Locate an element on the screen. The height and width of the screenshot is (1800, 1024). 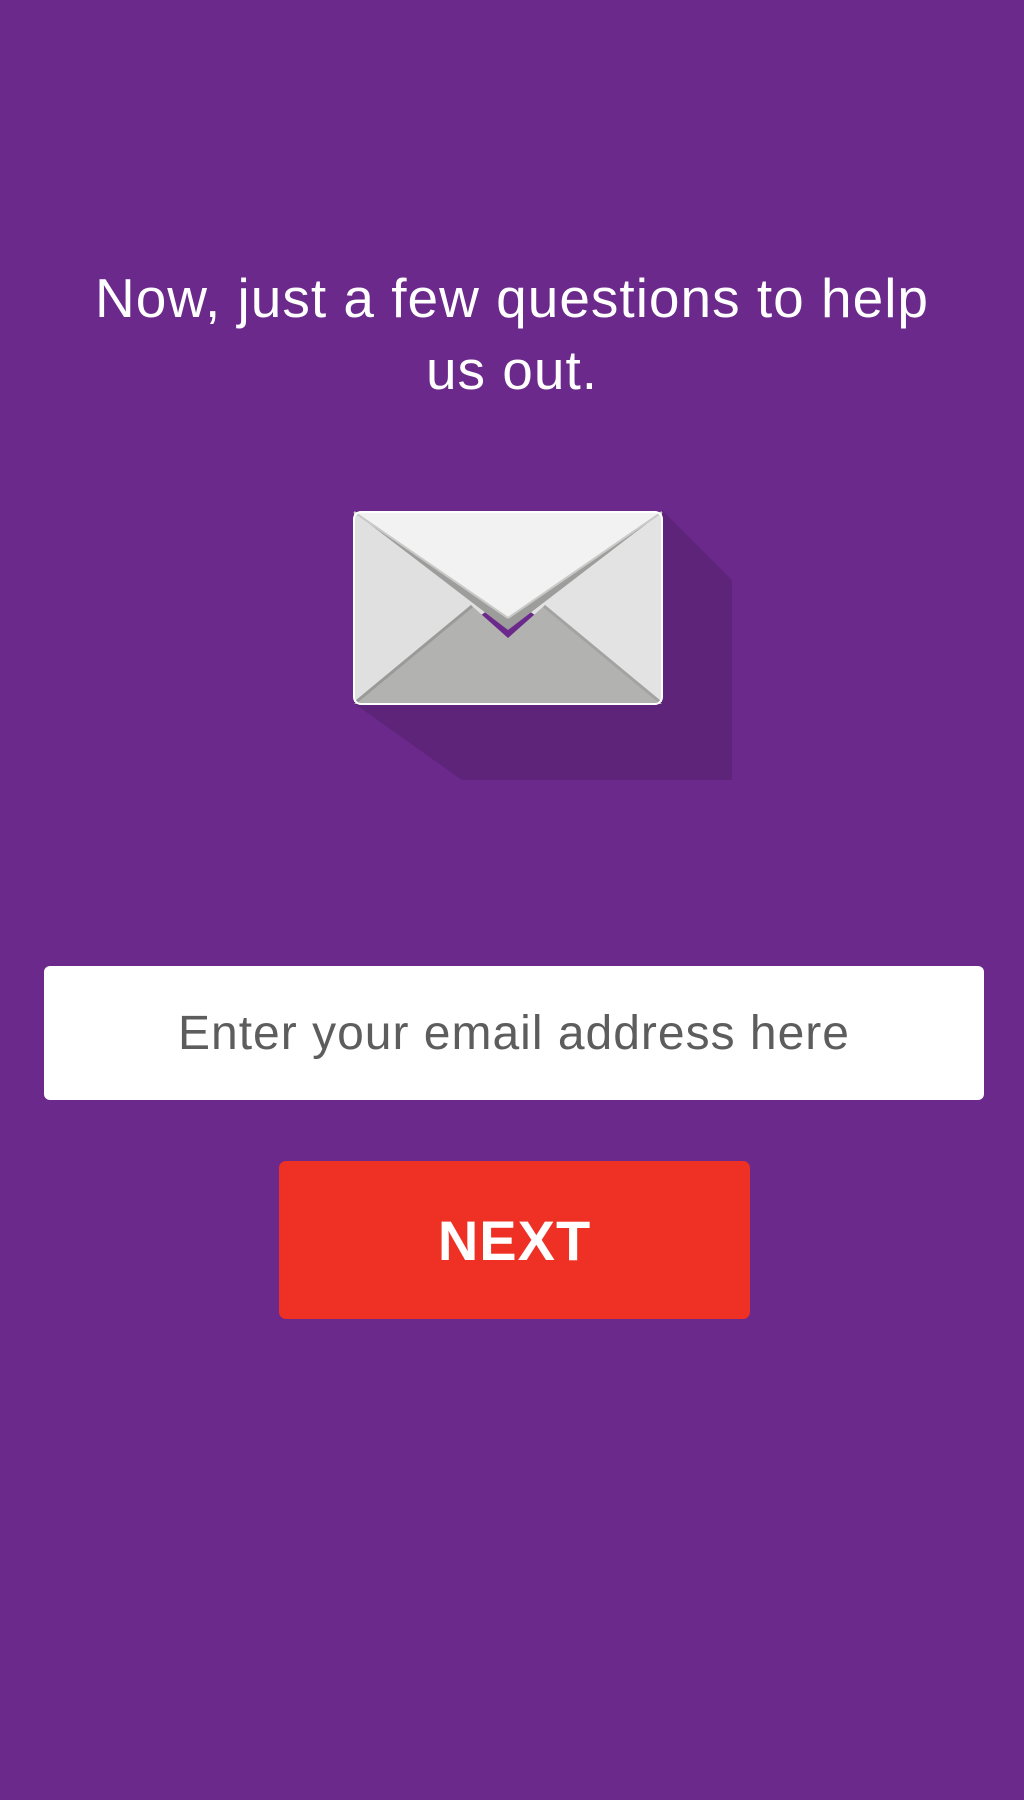
next-button: NEXT is located at coordinates (514, 1240).